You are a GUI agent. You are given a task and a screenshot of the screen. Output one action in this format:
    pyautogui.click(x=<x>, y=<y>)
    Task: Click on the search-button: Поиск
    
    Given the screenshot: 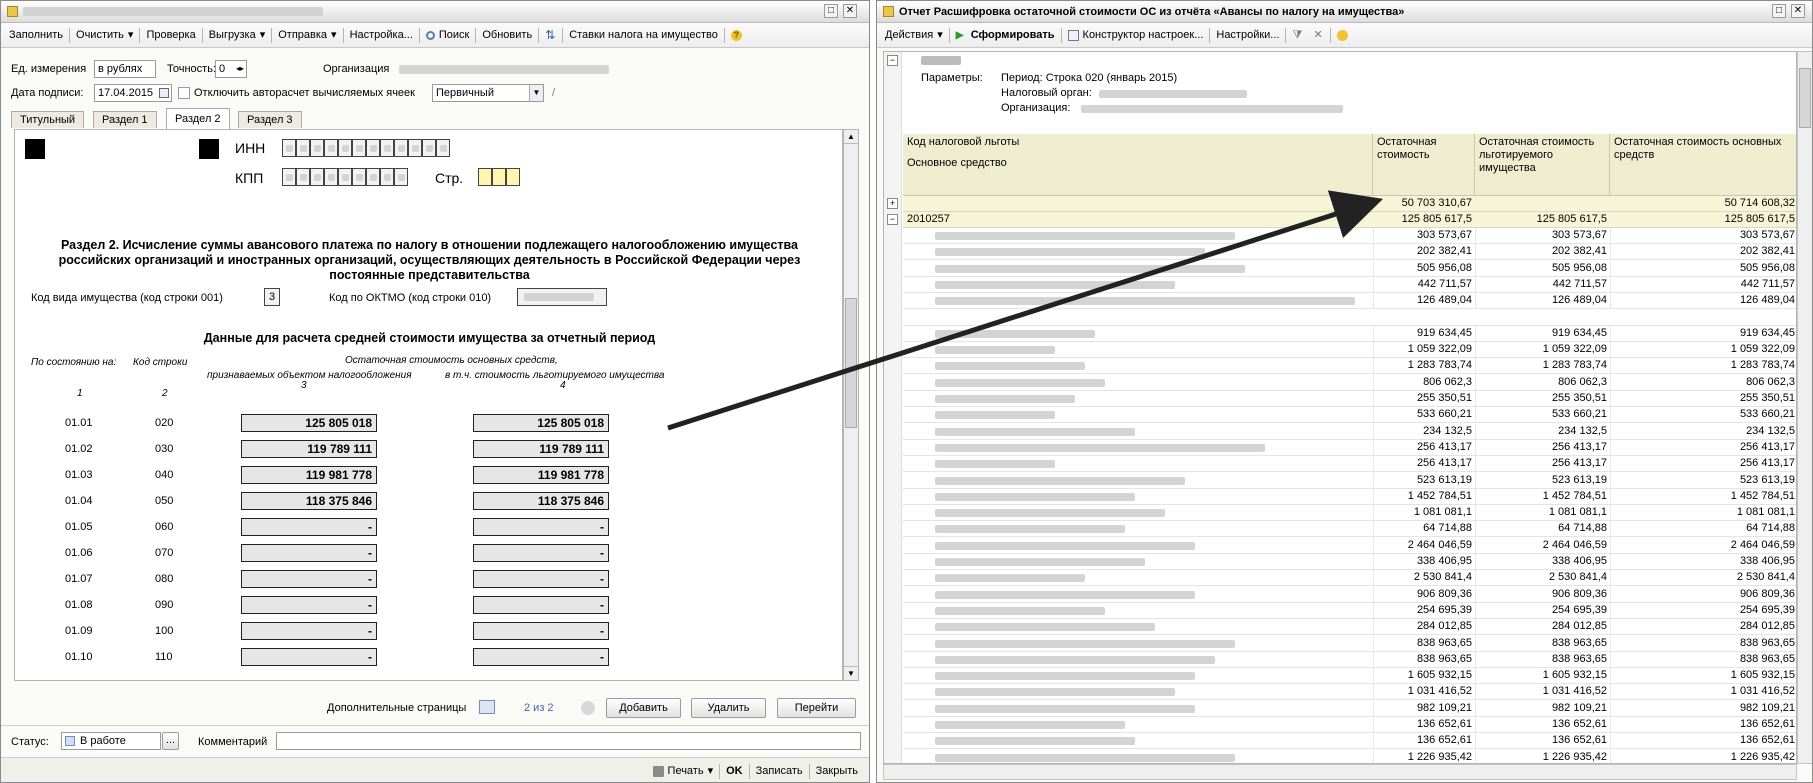 What is the action you would take?
    pyautogui.click(x=447, y=35)
    